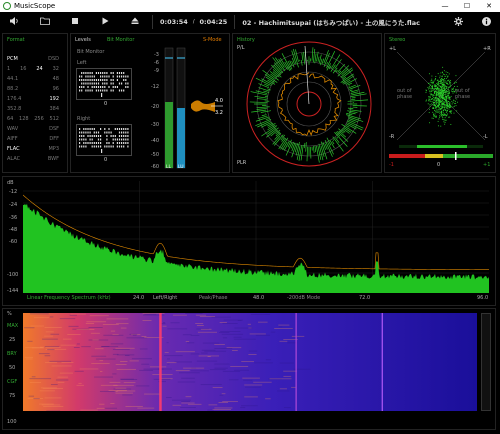 The image size is (500, 434). Describe the element at coordinates (458, 22) in the screenshot. I see `settings-icon` at that location.